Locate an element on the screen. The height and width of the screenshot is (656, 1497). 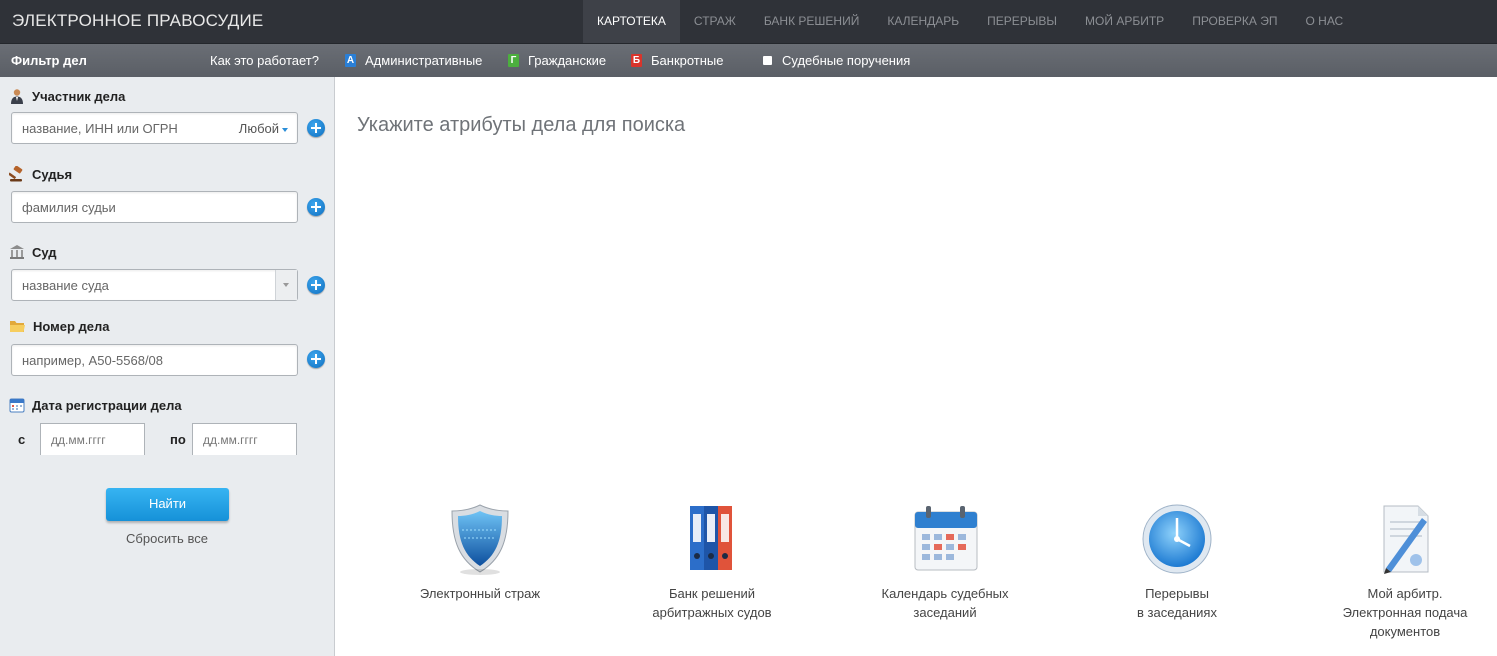
judge-input: фамилия судьи is located at coordinates (154, 207).